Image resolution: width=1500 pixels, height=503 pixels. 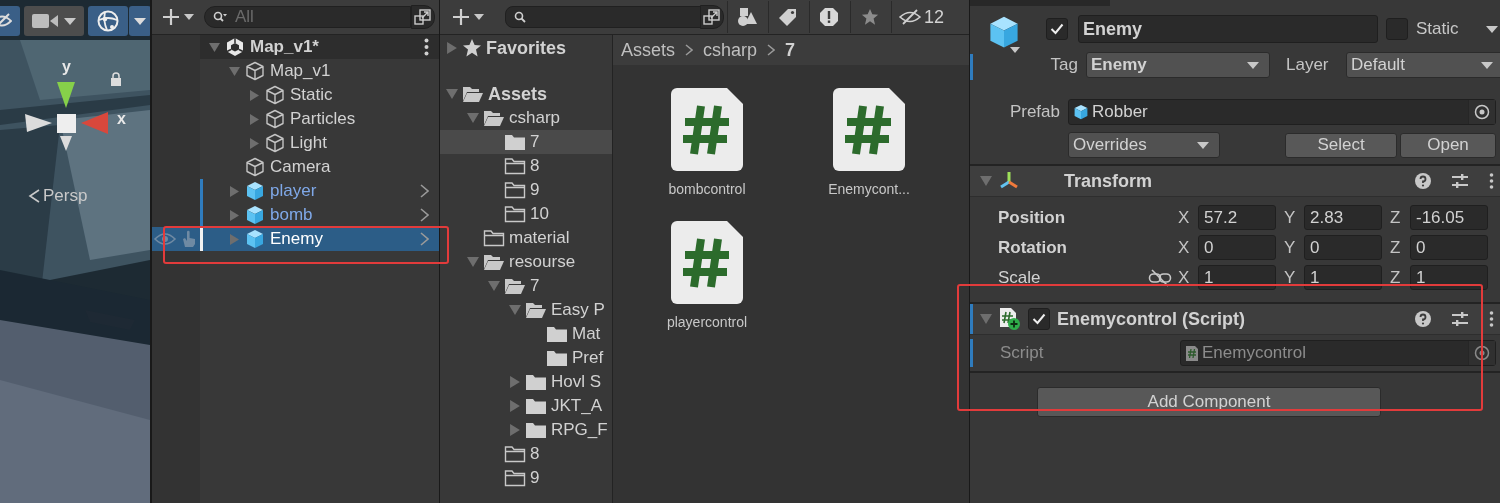 I want to click on prefab-field: Robber, so click(x=1282, y=112).